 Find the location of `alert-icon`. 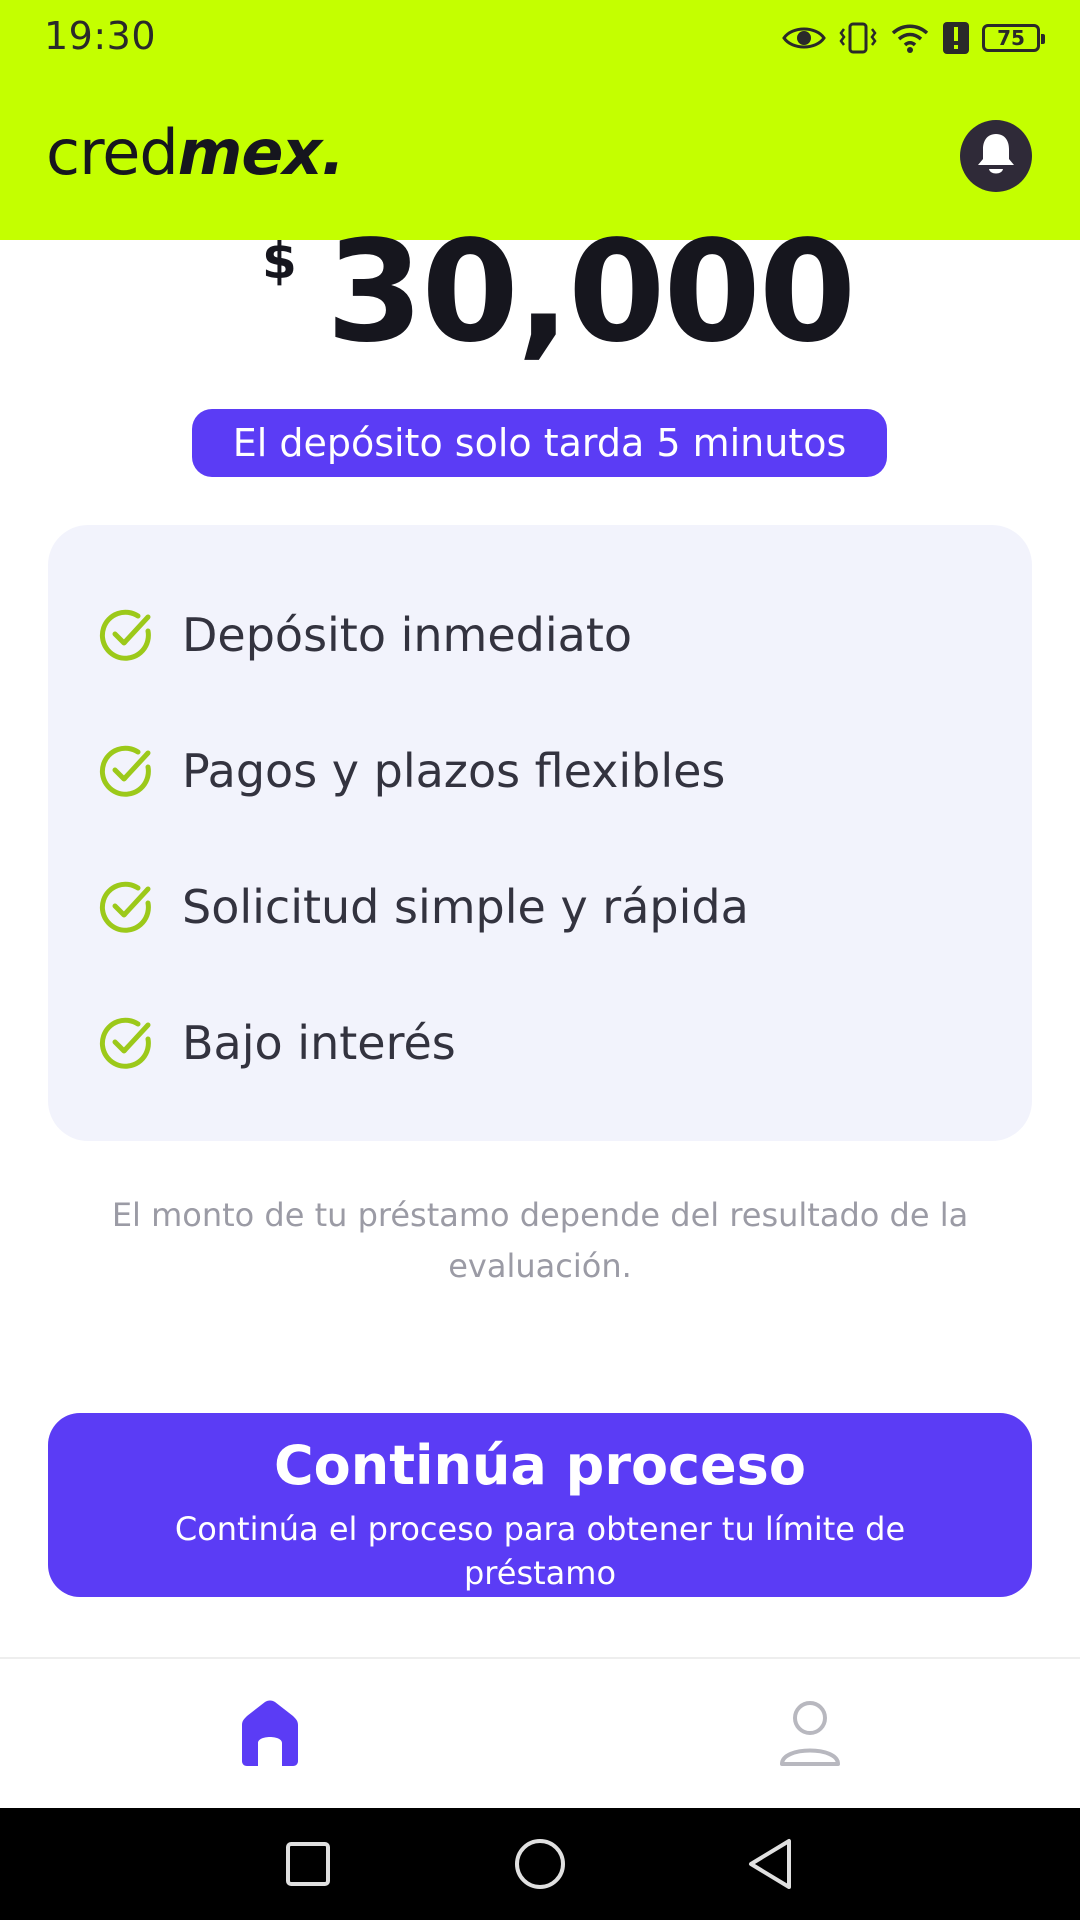

alert-icon is located at coordinates (956, 38).